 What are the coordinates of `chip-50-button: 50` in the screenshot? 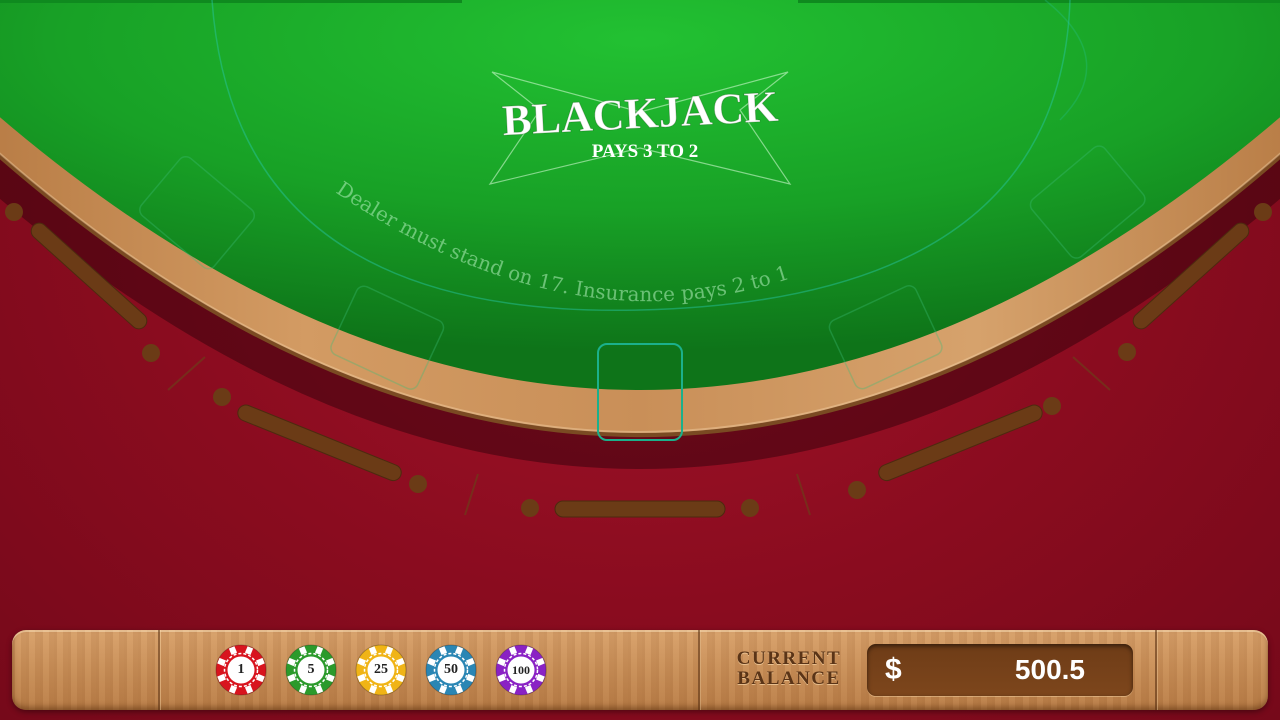 It's located at (451, 670).